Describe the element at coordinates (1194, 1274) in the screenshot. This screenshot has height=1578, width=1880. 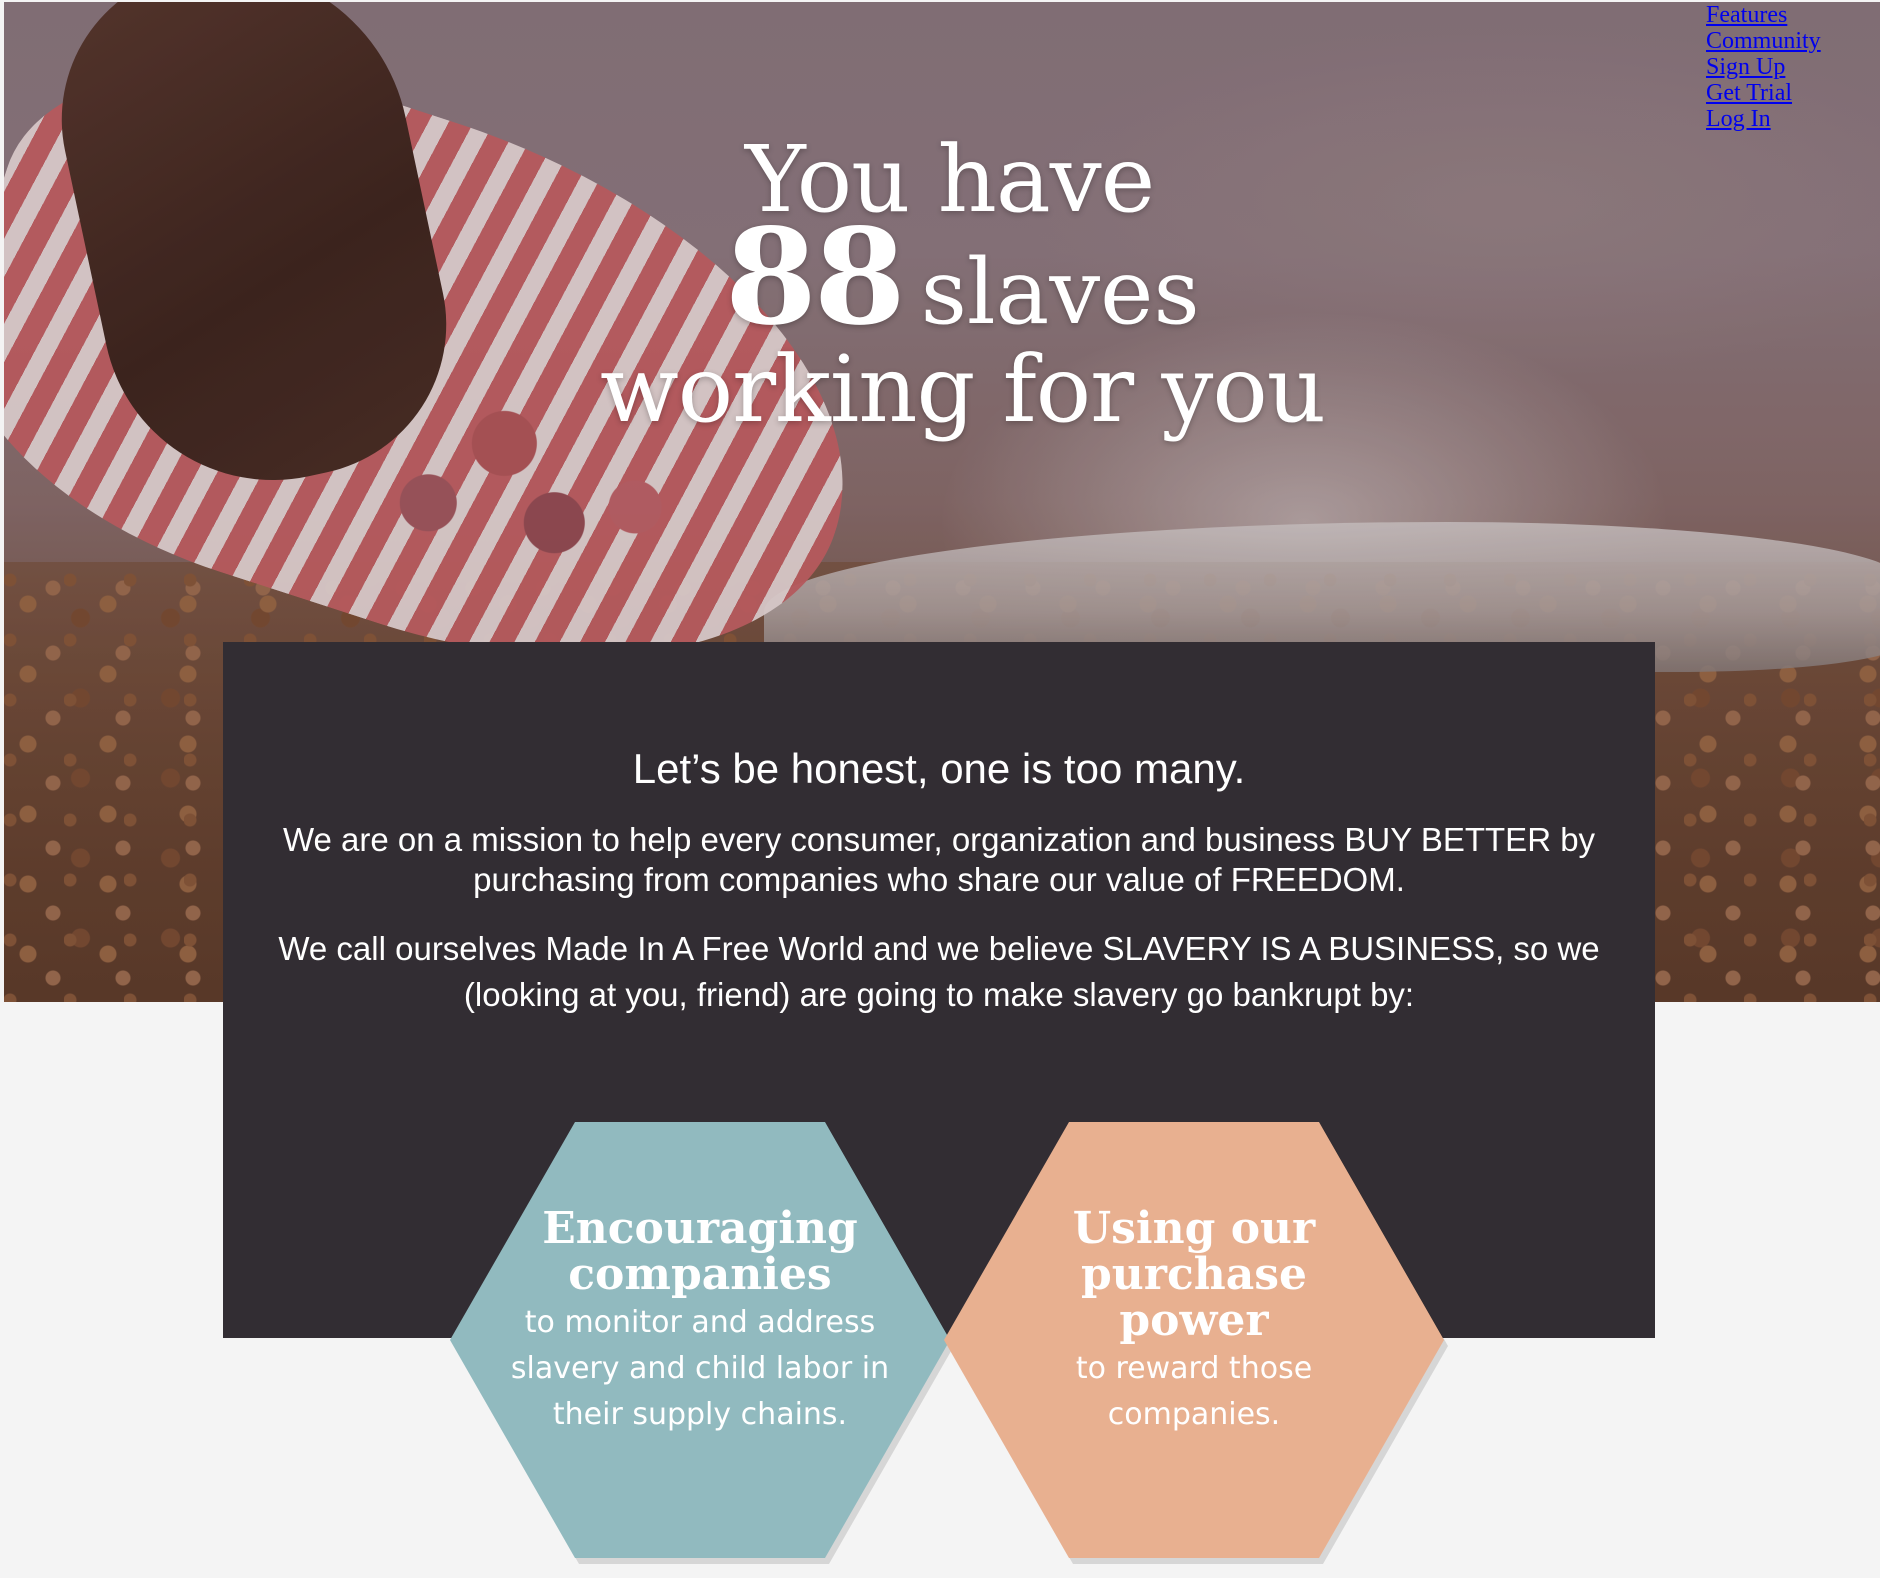
I see `hexagon-2-heading: Using our purchase power` at that location.